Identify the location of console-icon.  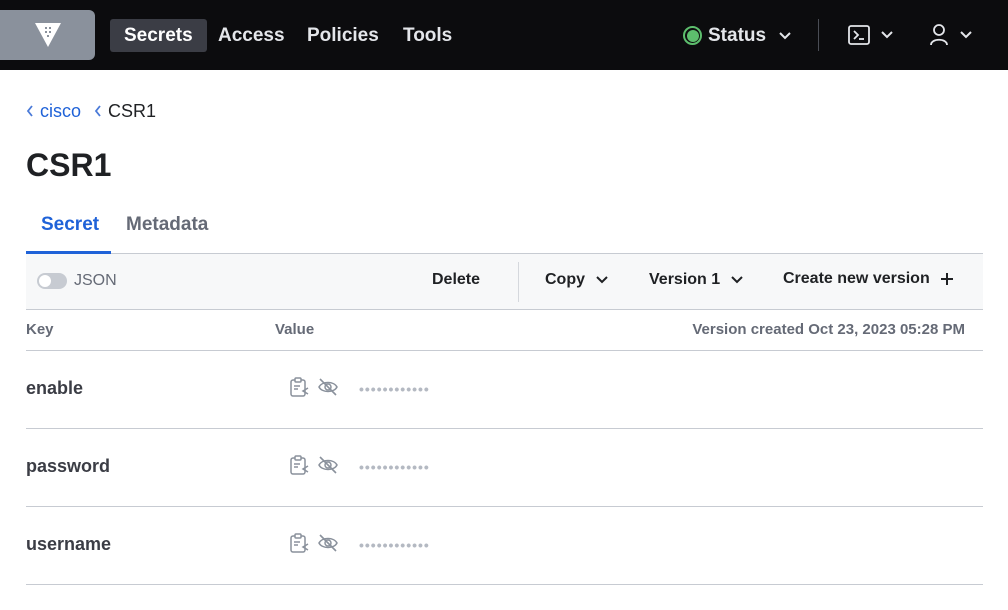
(859, 35).